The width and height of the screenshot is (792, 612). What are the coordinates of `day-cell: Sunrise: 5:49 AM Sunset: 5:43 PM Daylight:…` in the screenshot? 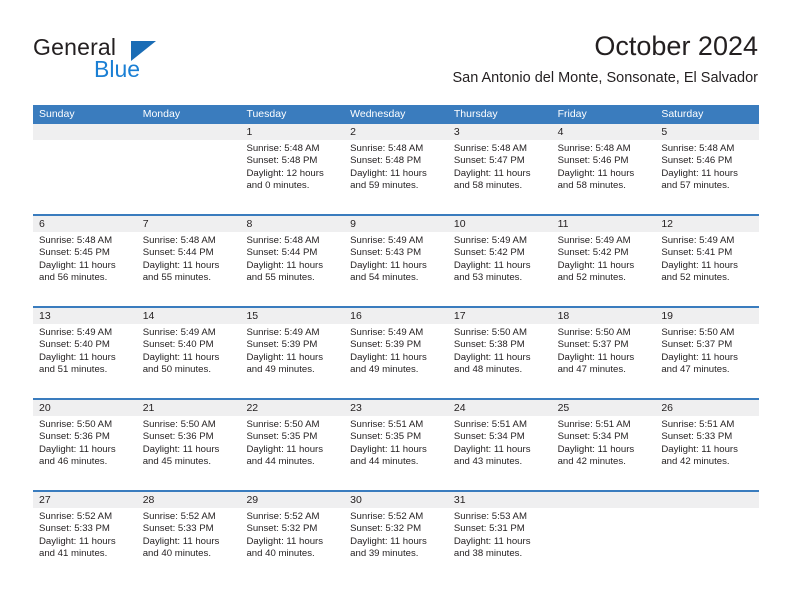 It's located at (396, 269).